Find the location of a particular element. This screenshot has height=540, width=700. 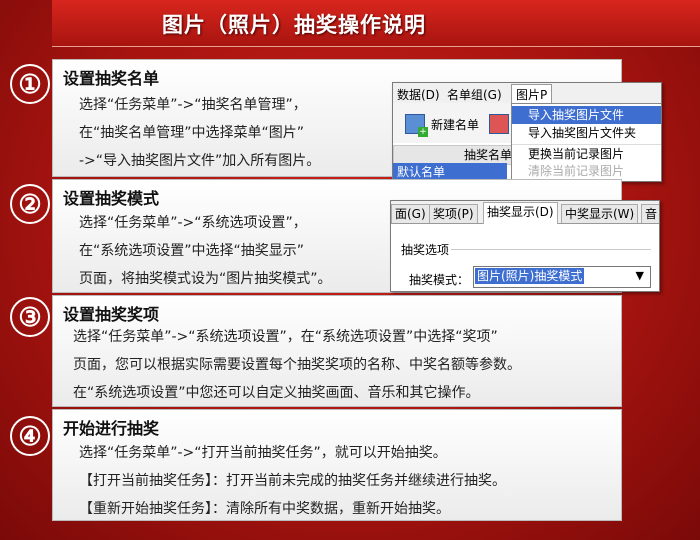

step-1-line-3: ->“导入抽奖图片文件”加入所有图片。 is located at coordinates (200, 161).